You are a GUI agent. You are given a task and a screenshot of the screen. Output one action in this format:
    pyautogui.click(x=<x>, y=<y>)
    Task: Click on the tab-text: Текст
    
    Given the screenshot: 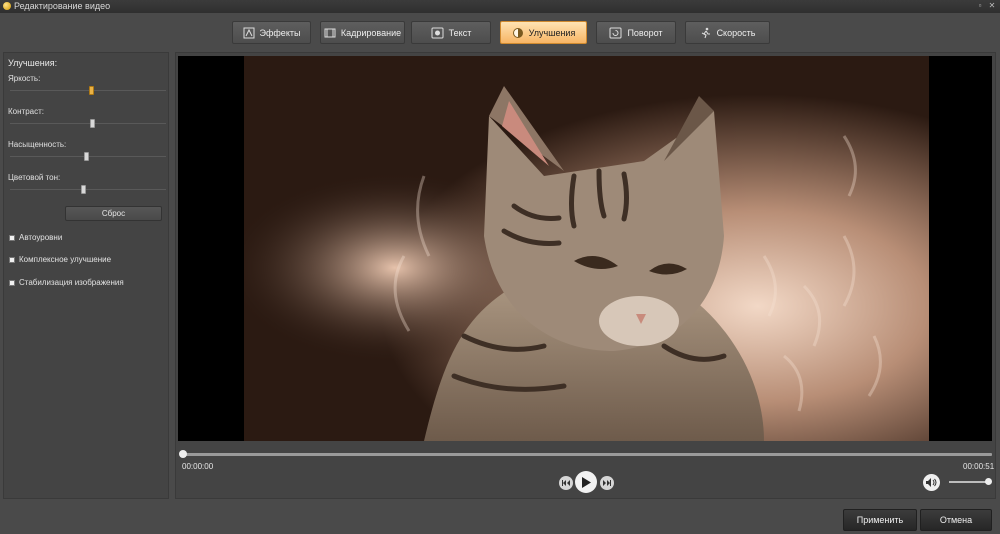 What is the action you would take?
    pyautogui.click(x=451, y=32)
    